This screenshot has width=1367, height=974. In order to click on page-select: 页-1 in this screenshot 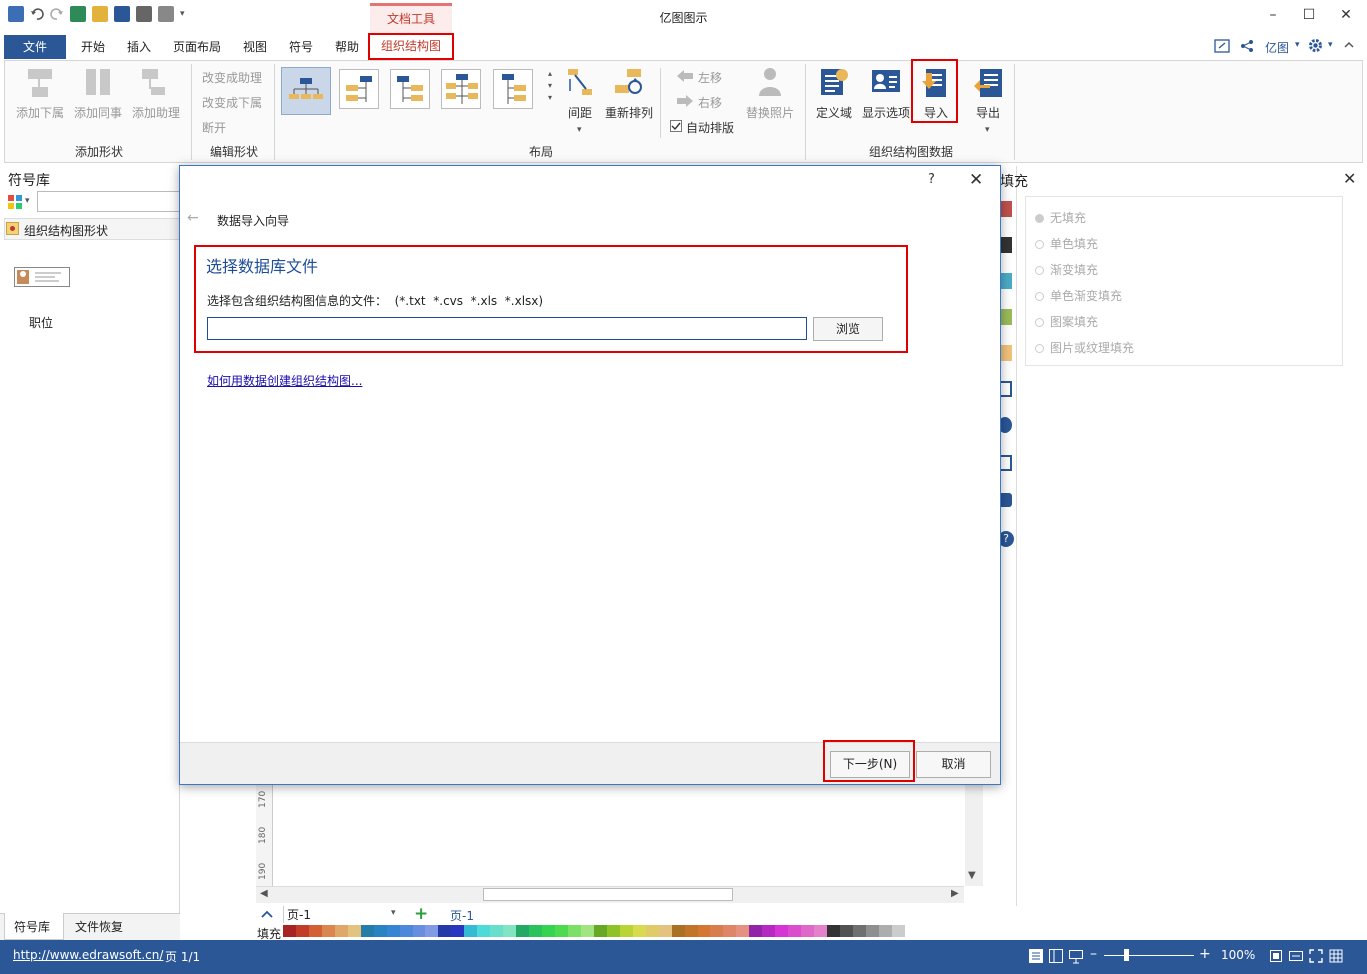, I will do `click(343, 914)`.